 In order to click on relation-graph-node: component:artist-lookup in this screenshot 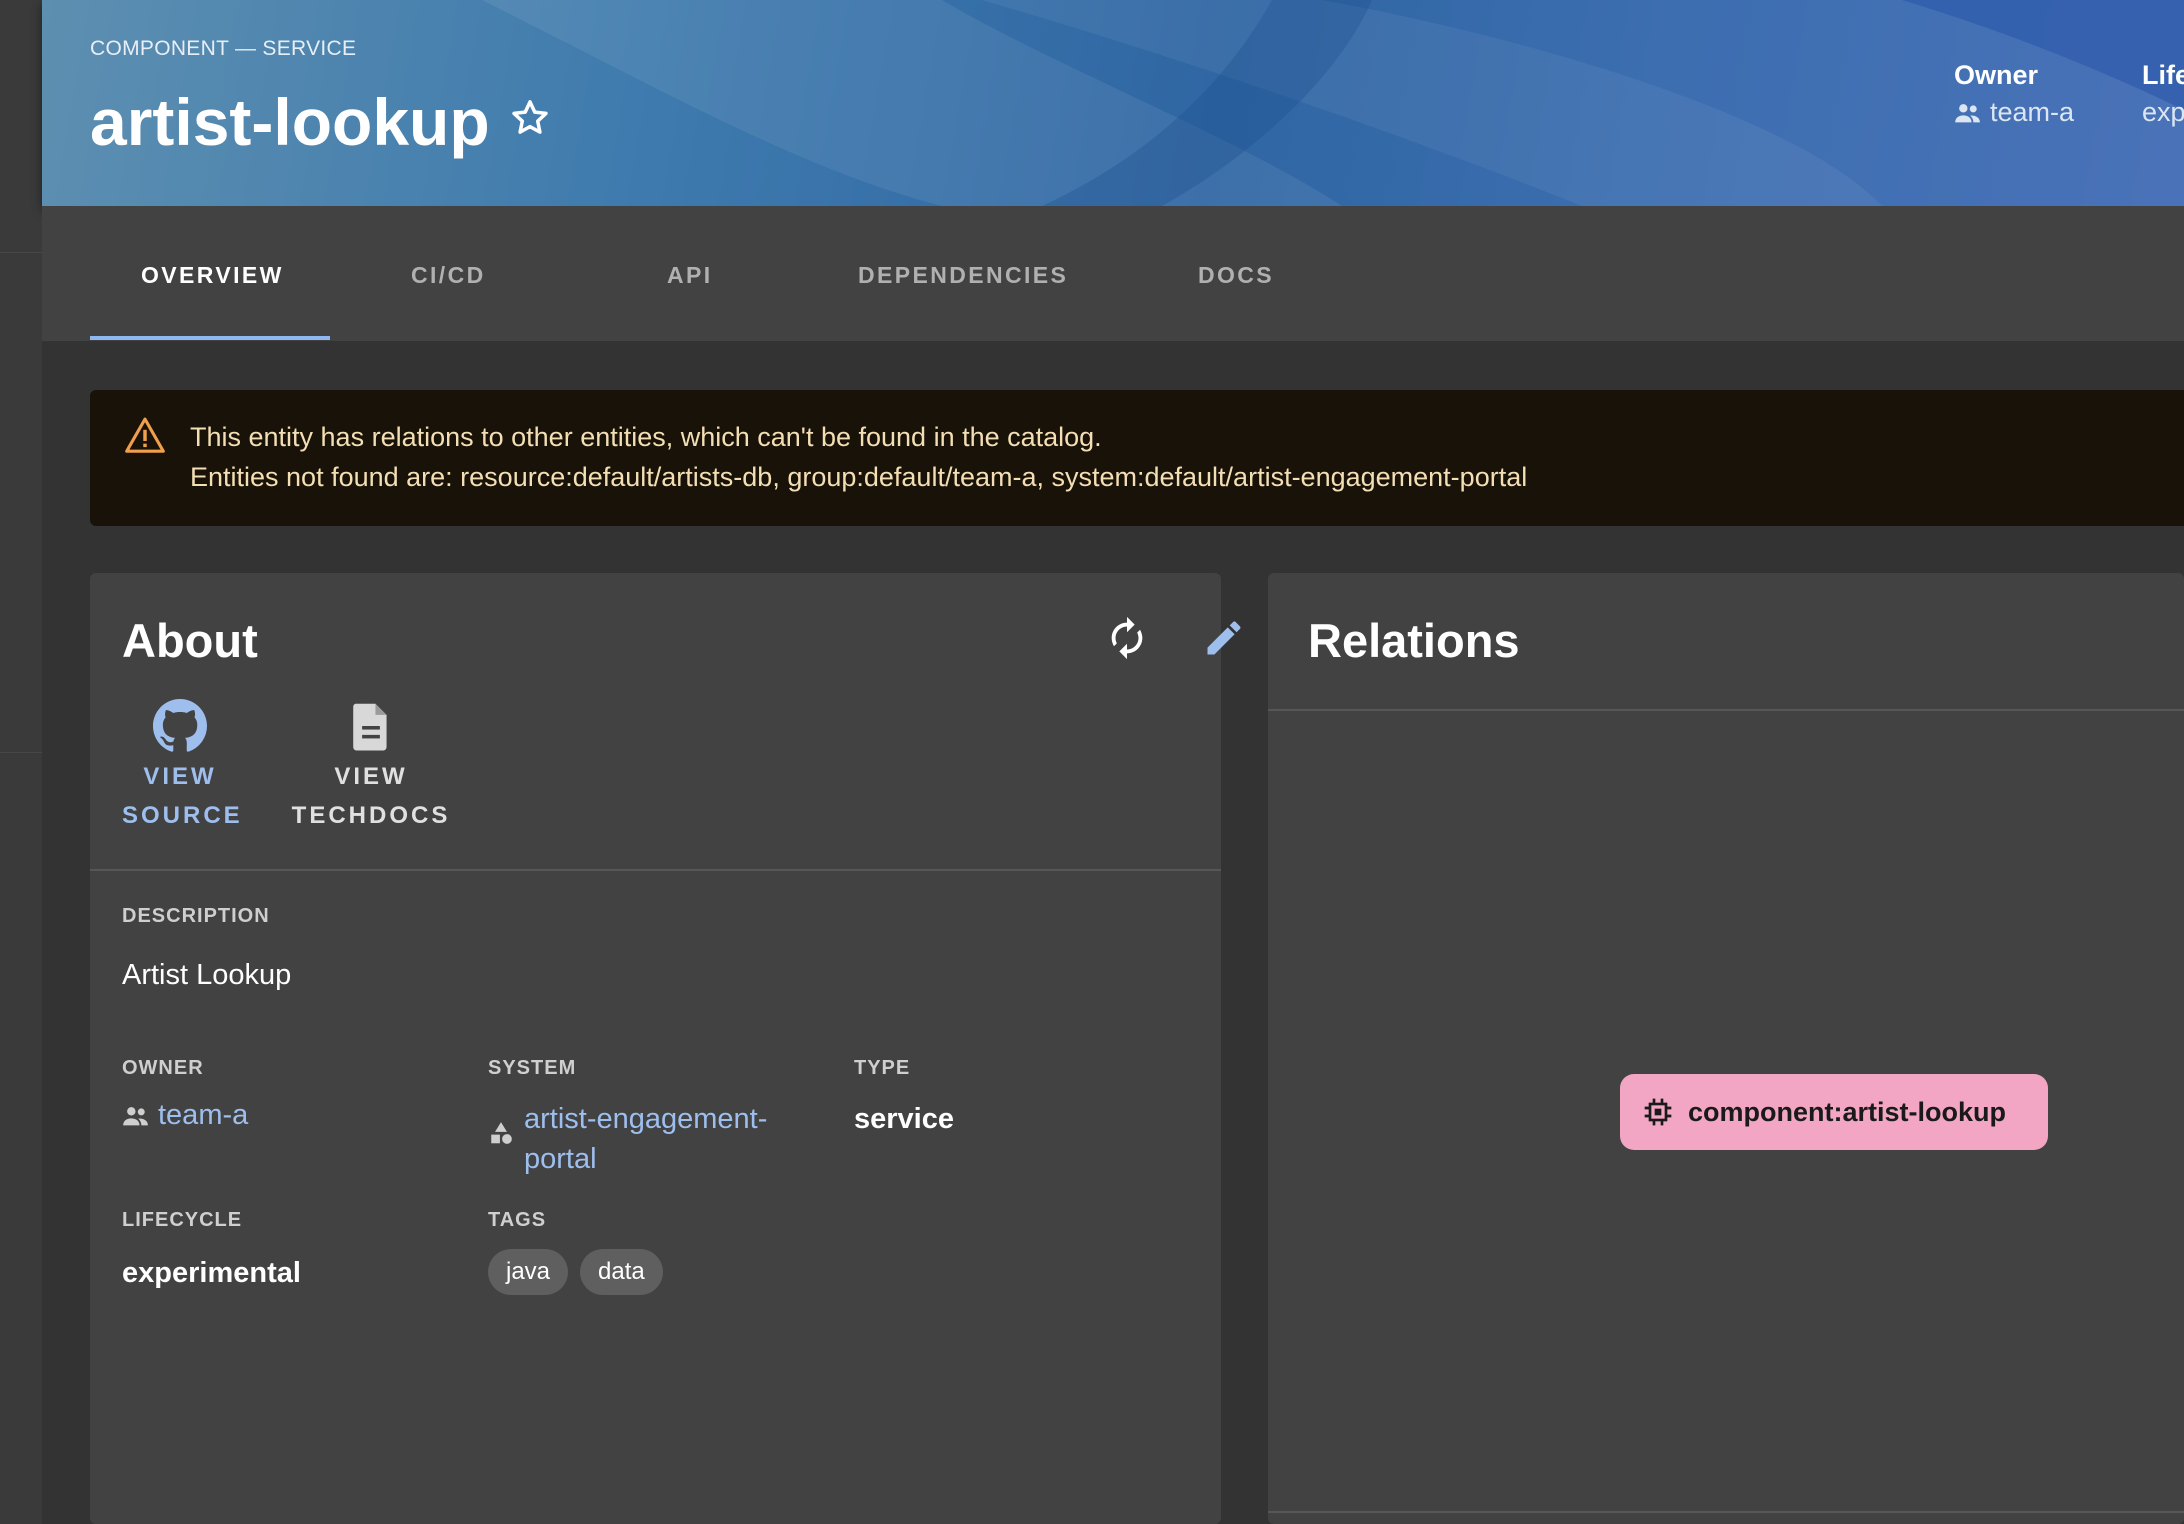, I will do `click(1834, 1112)`.